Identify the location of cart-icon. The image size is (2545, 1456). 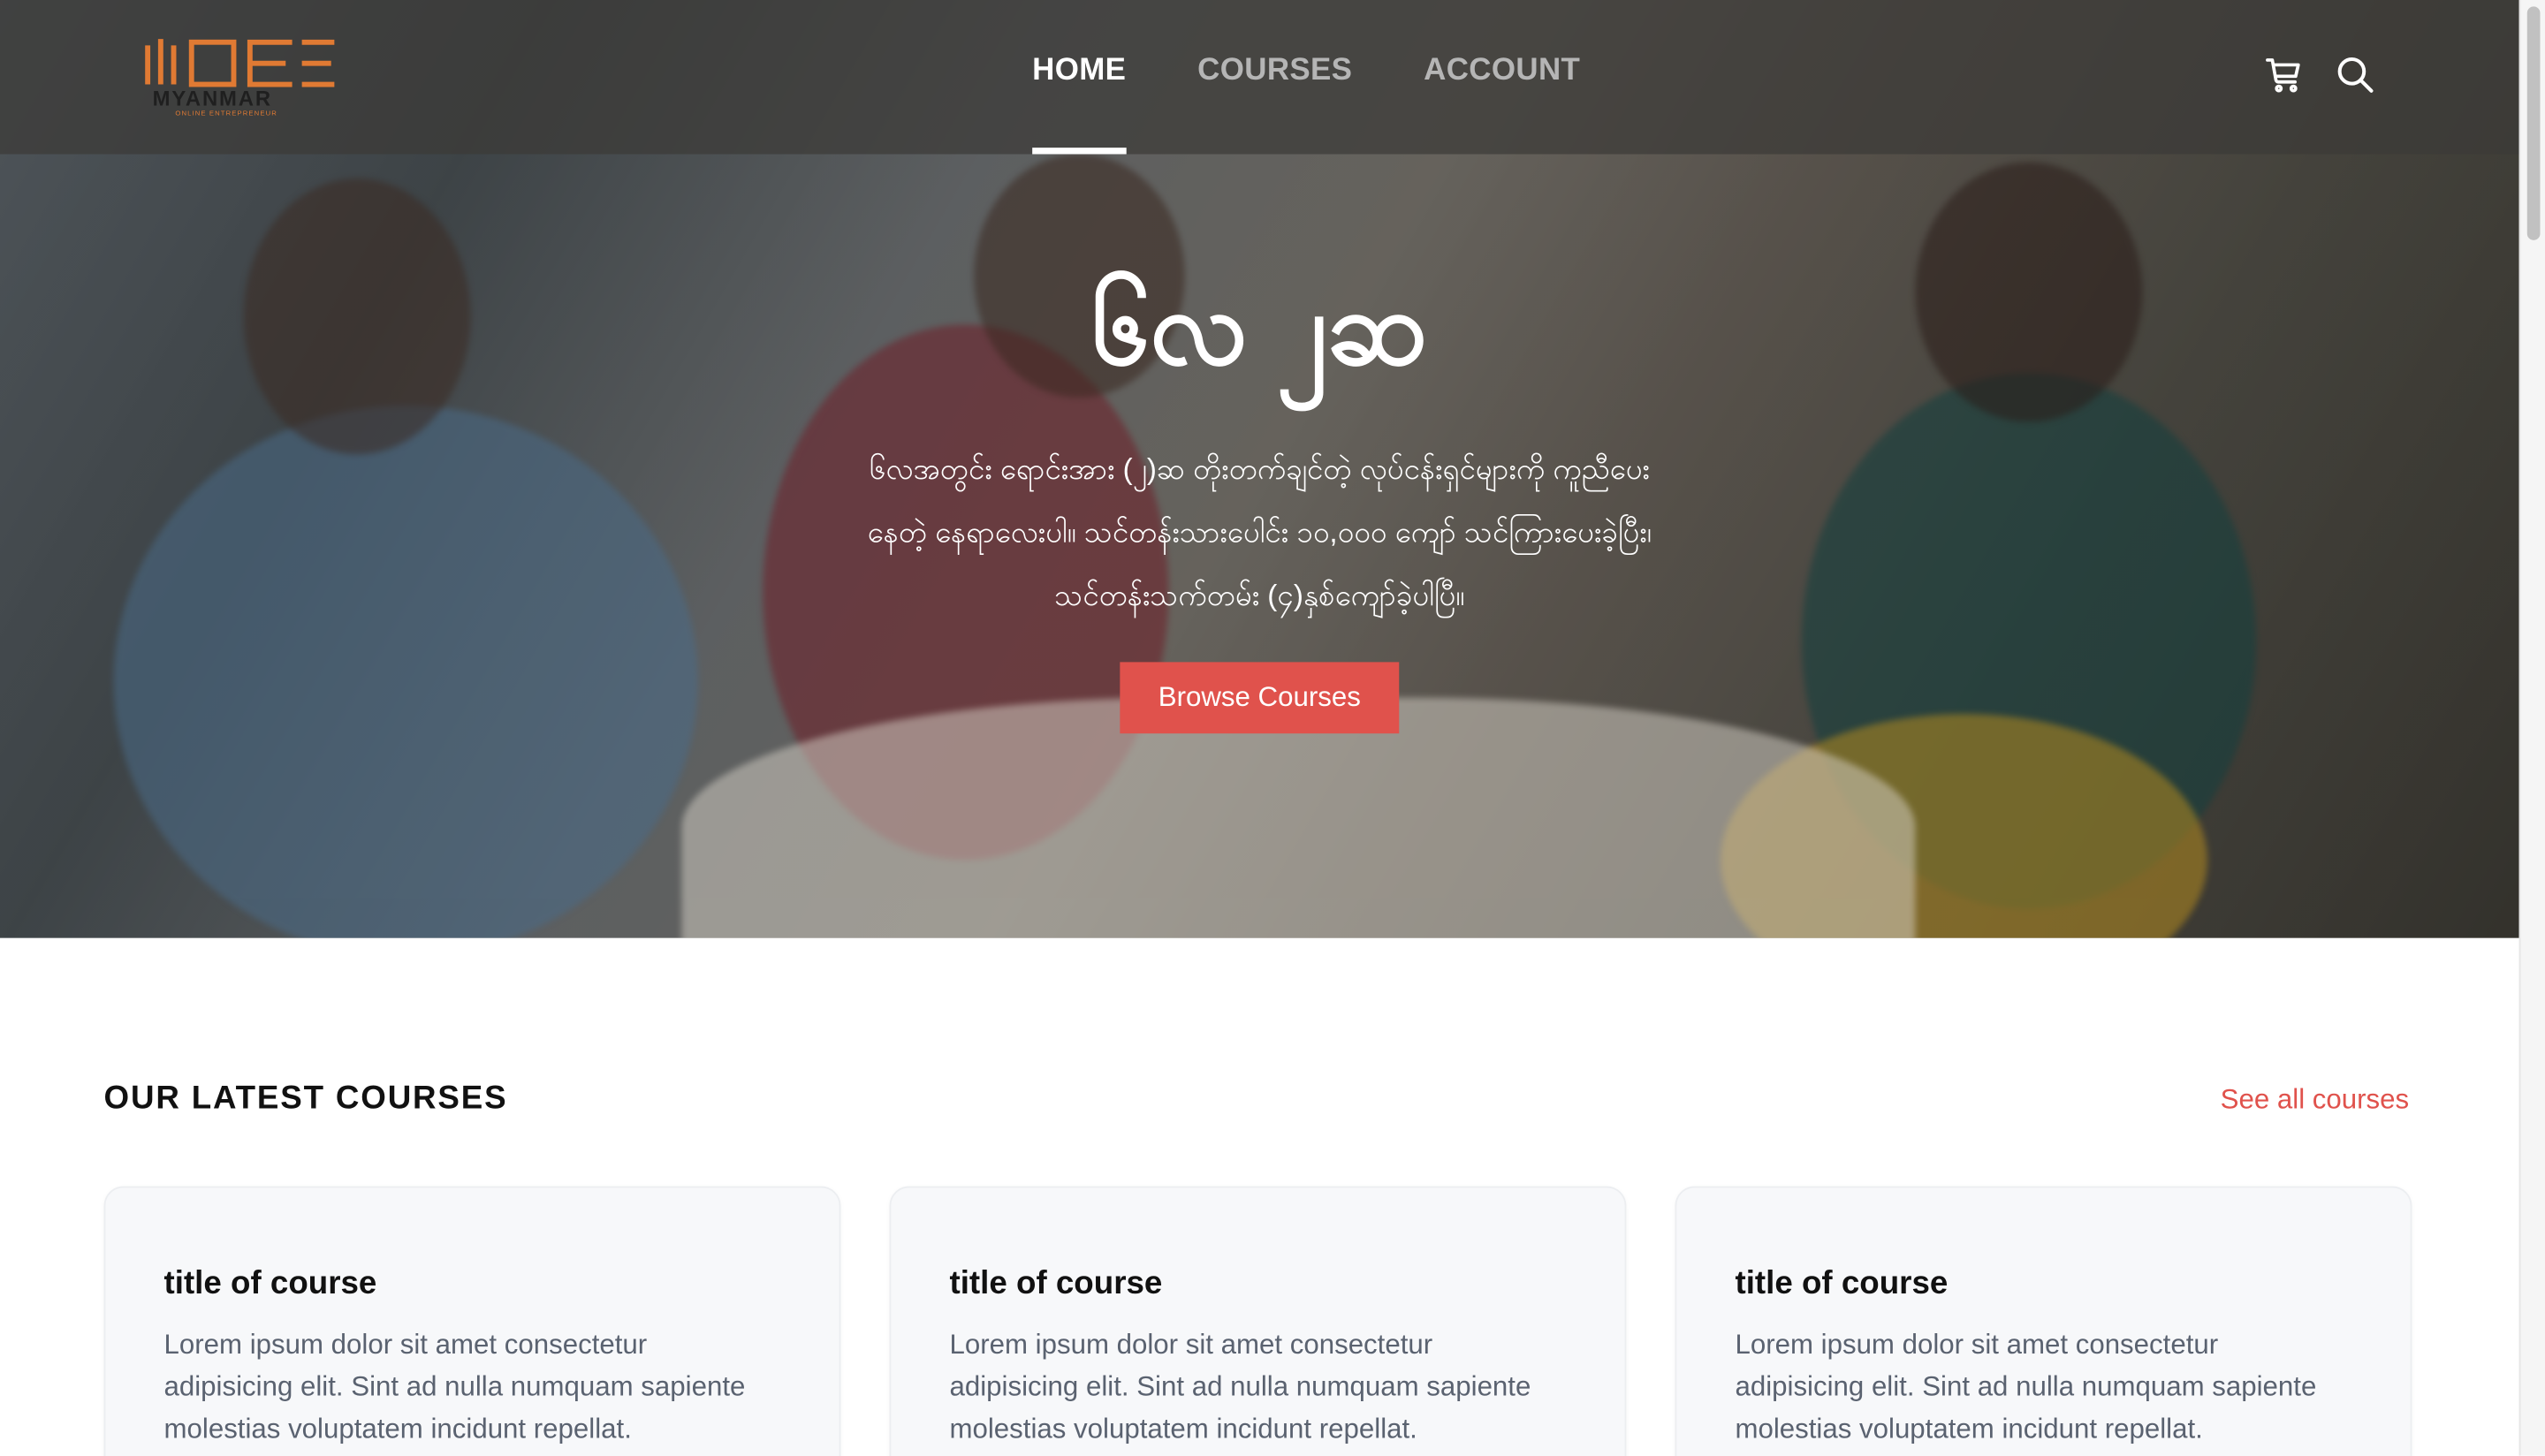
(2283, 74).